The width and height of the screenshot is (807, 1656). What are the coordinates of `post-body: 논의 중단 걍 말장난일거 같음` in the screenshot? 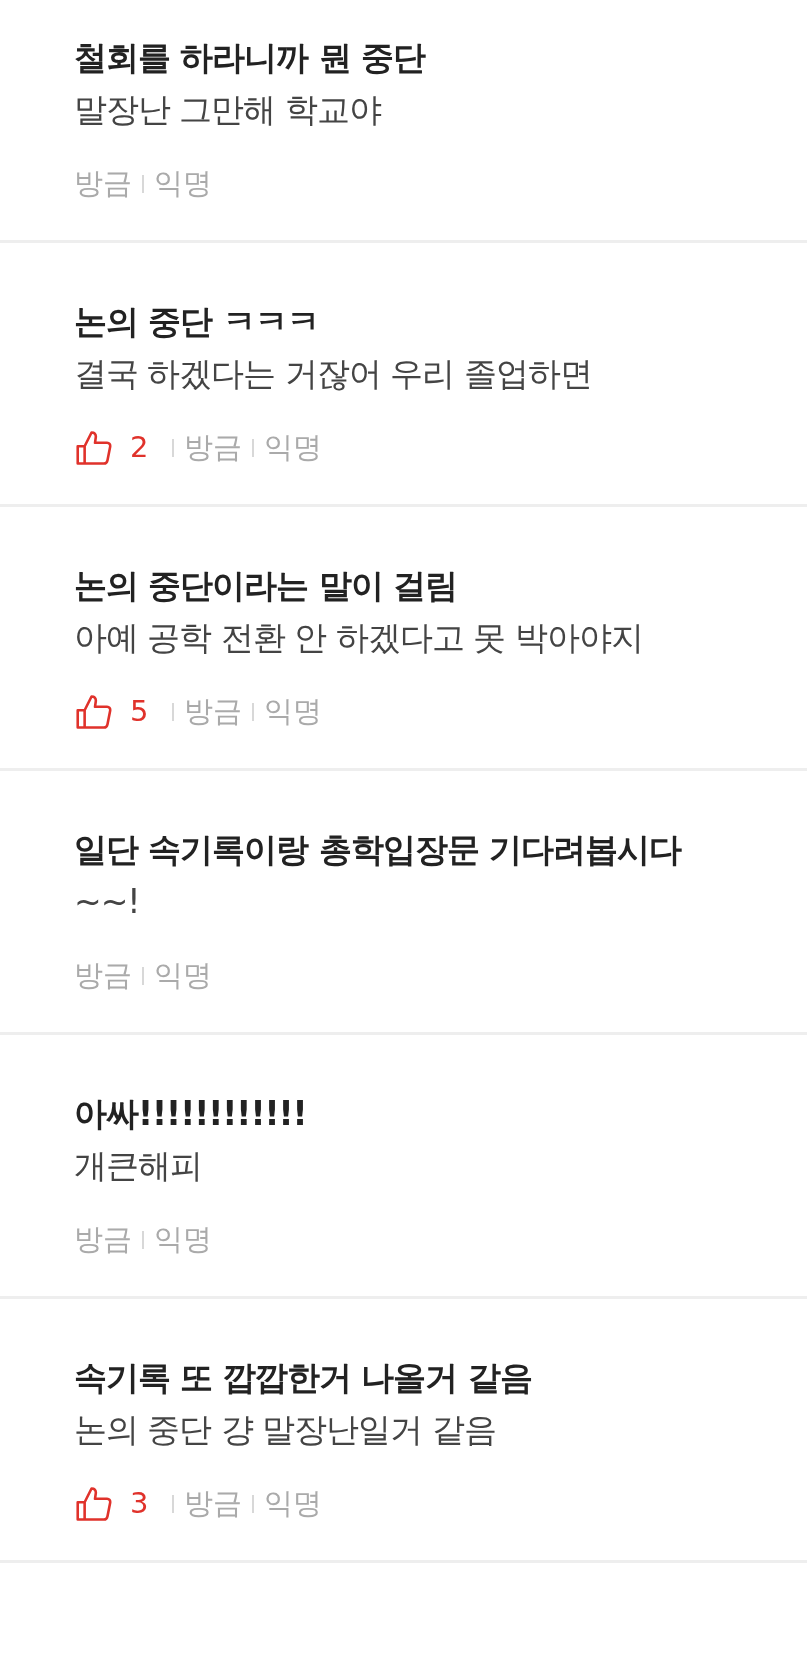 It's located at (285, 1430).